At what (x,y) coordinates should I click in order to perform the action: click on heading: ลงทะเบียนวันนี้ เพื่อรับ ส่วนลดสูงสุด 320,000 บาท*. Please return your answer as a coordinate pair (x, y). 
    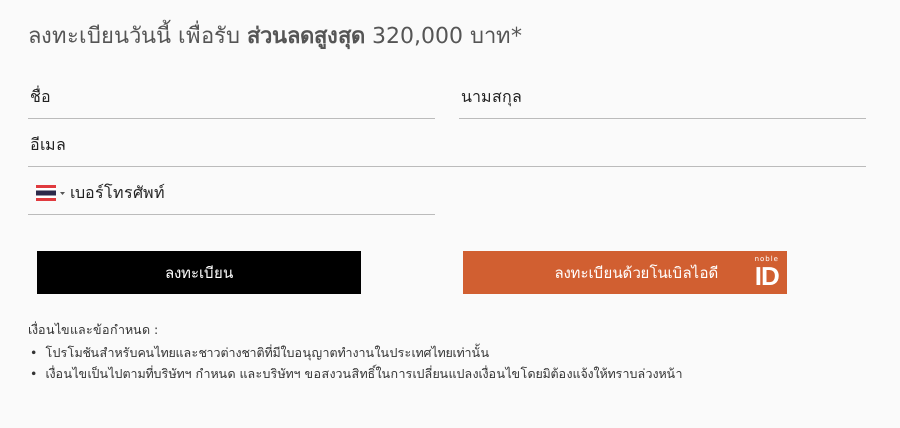
    Looking at the image, I should click on (447, 35).